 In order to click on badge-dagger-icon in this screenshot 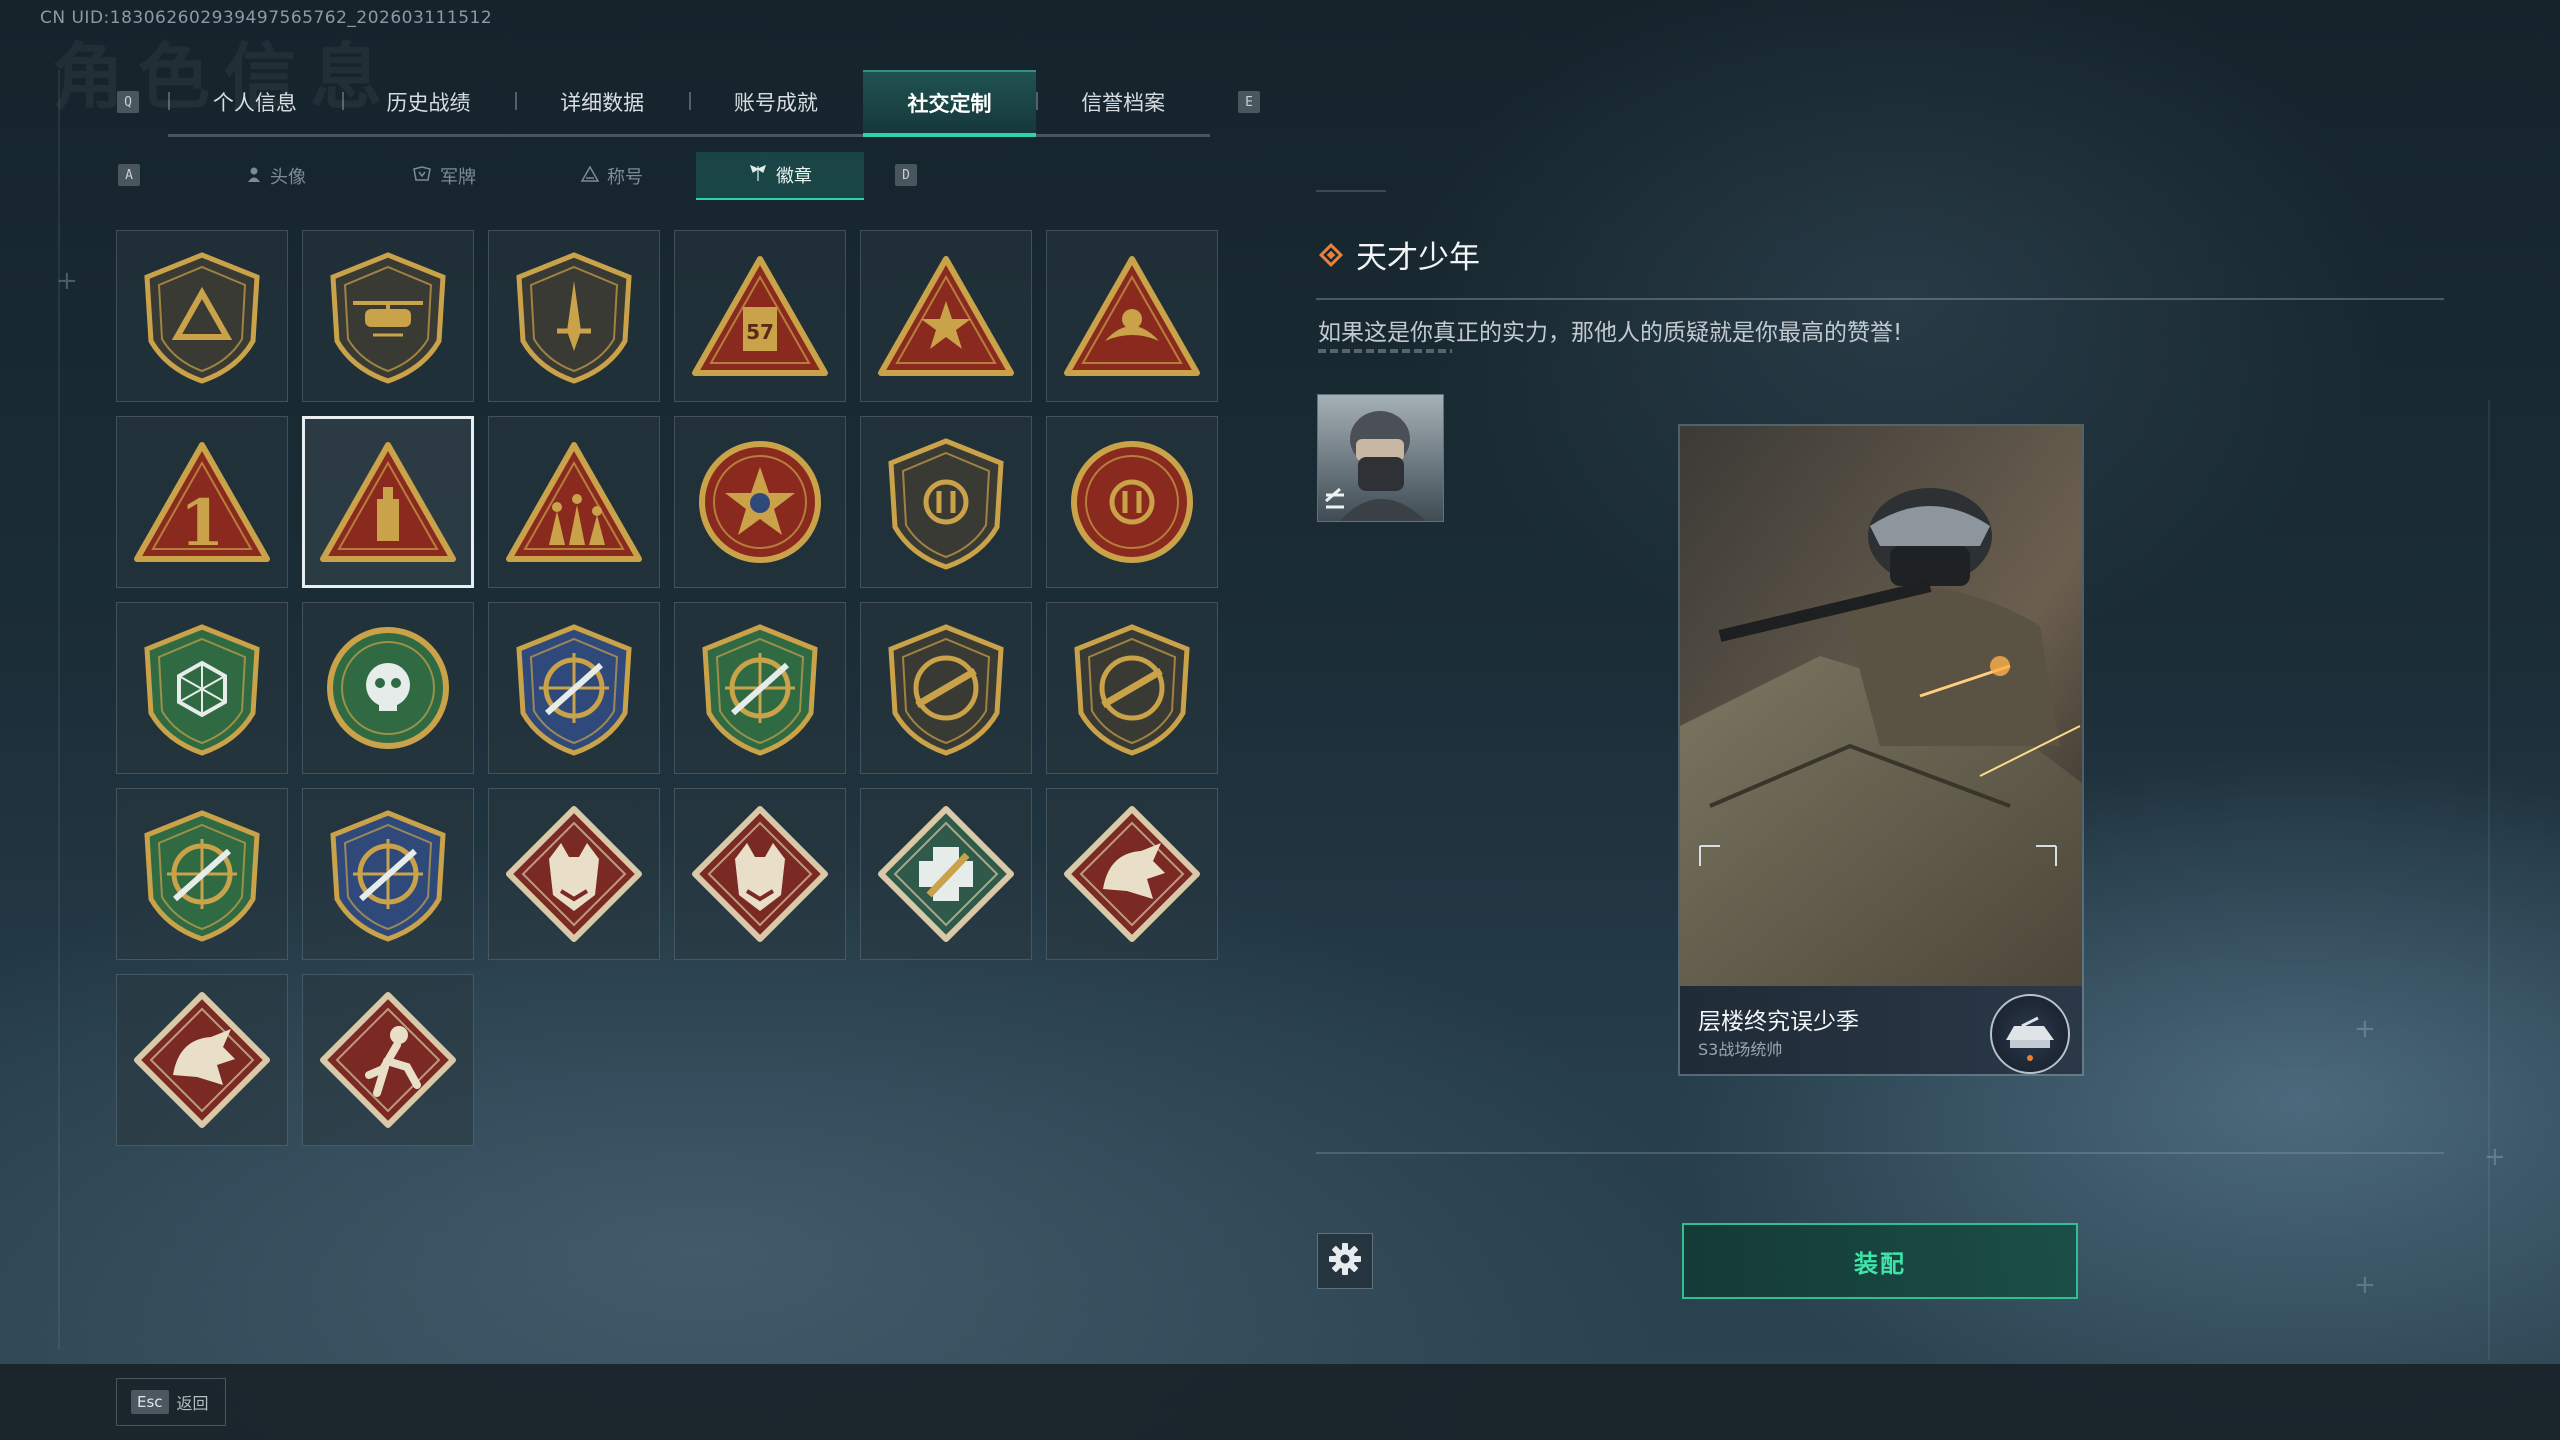, I will do `click(574, 318)`.